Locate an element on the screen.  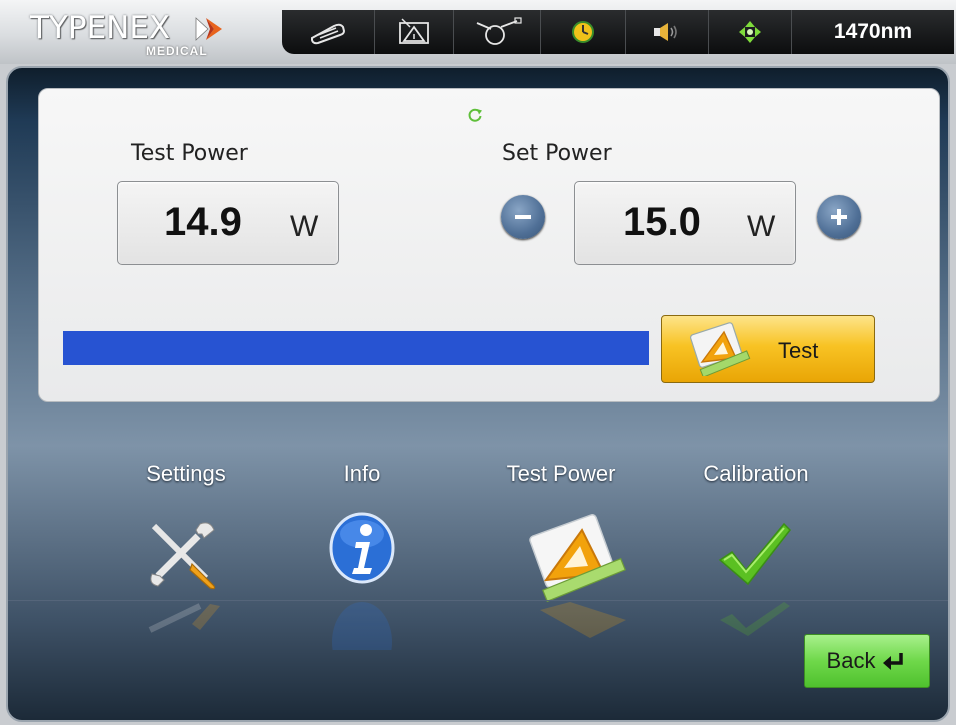
test-progress-fill is located at coordinates (356, 348).